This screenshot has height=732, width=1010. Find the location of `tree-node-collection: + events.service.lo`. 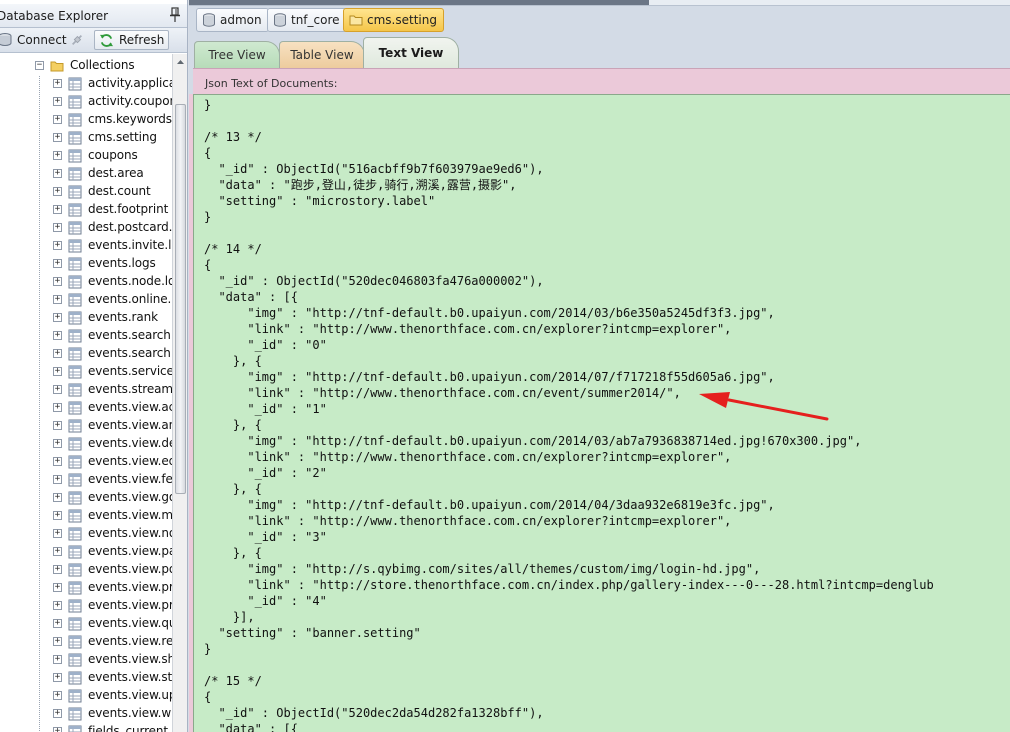

tree-node-collection: + events.service.lo is located at coordinates (86, 372).